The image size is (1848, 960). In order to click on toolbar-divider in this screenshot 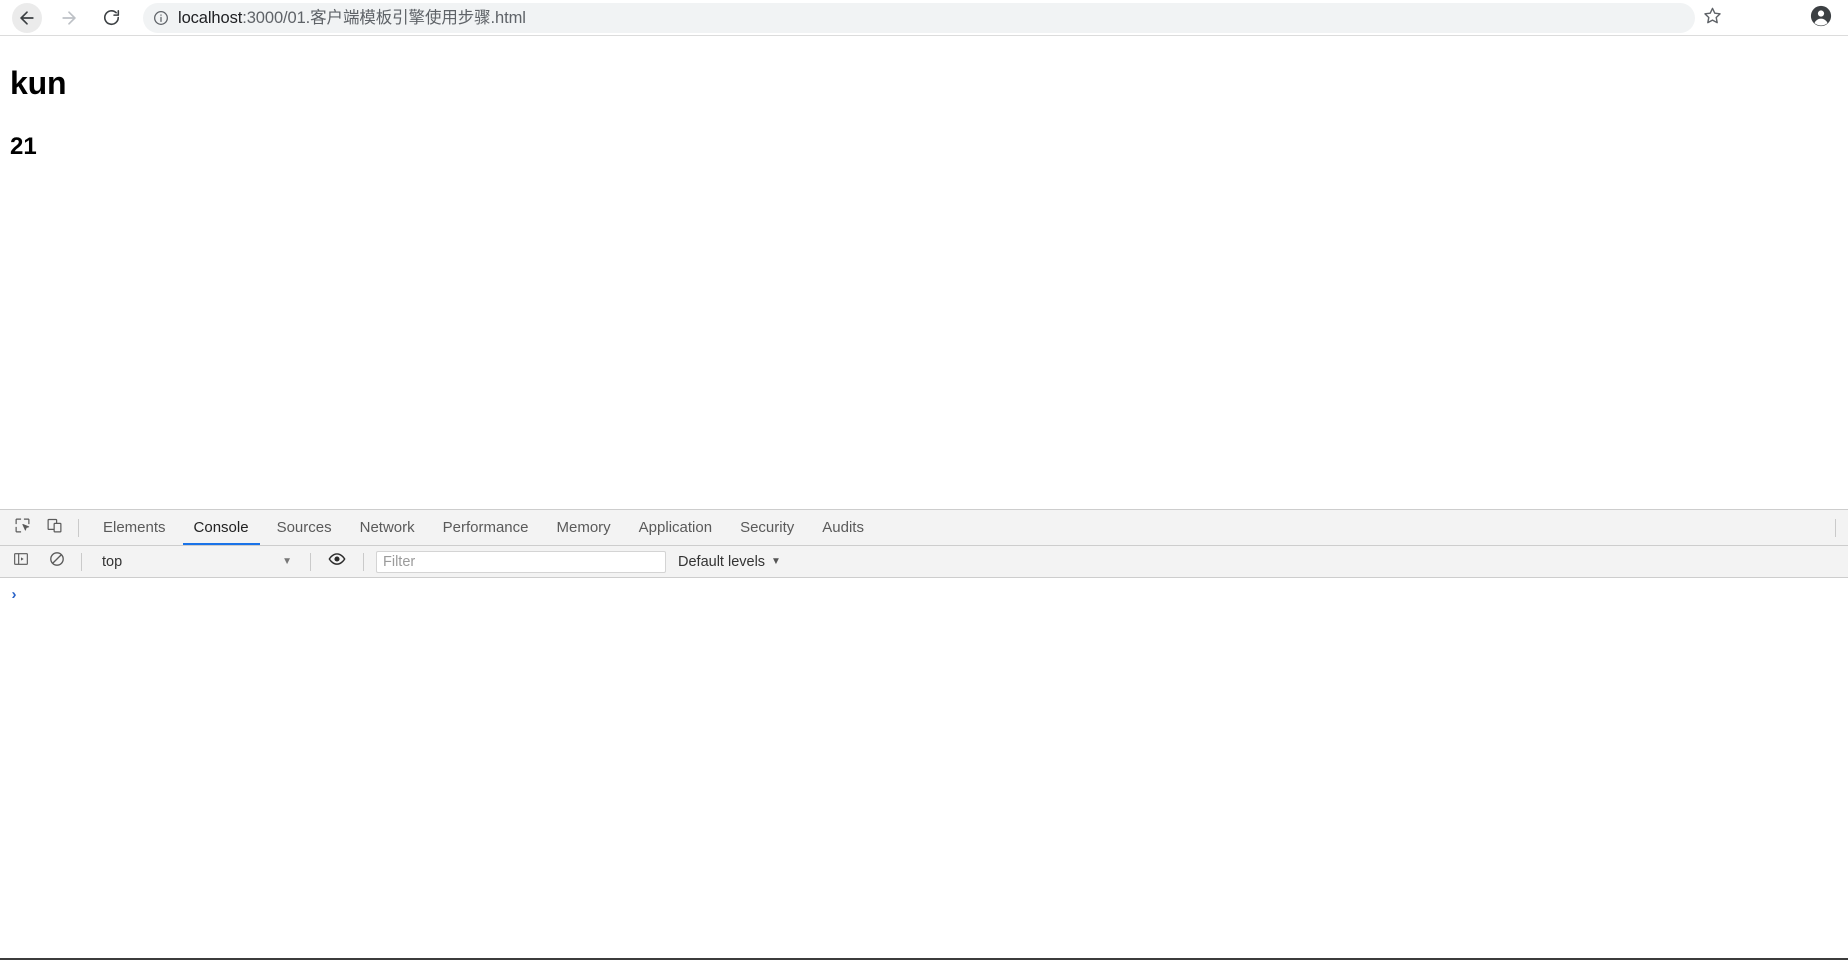, I will do `click(78, 527)`.